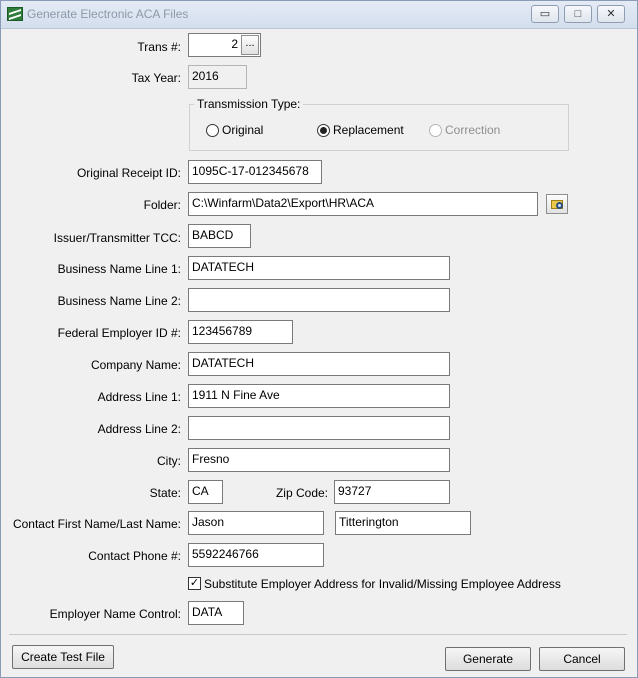  What do you see at coordinates (368, 130) in the screenshot?
I see `radio-replacement-label: Replacement` at bounding box center [368, 130].